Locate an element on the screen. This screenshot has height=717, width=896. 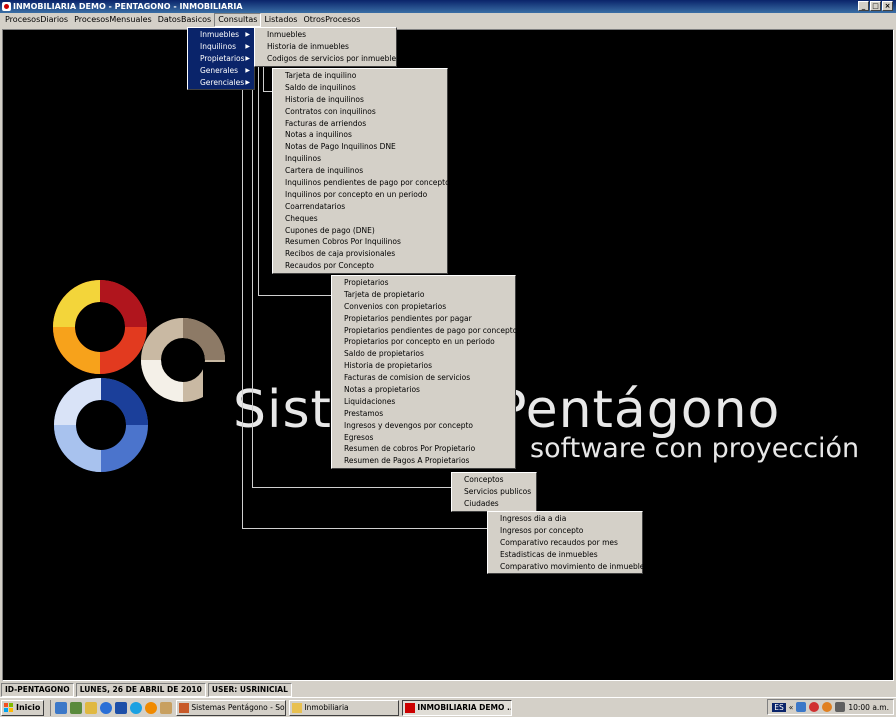
maximize-button: □ is located at coordinates (875, 6).